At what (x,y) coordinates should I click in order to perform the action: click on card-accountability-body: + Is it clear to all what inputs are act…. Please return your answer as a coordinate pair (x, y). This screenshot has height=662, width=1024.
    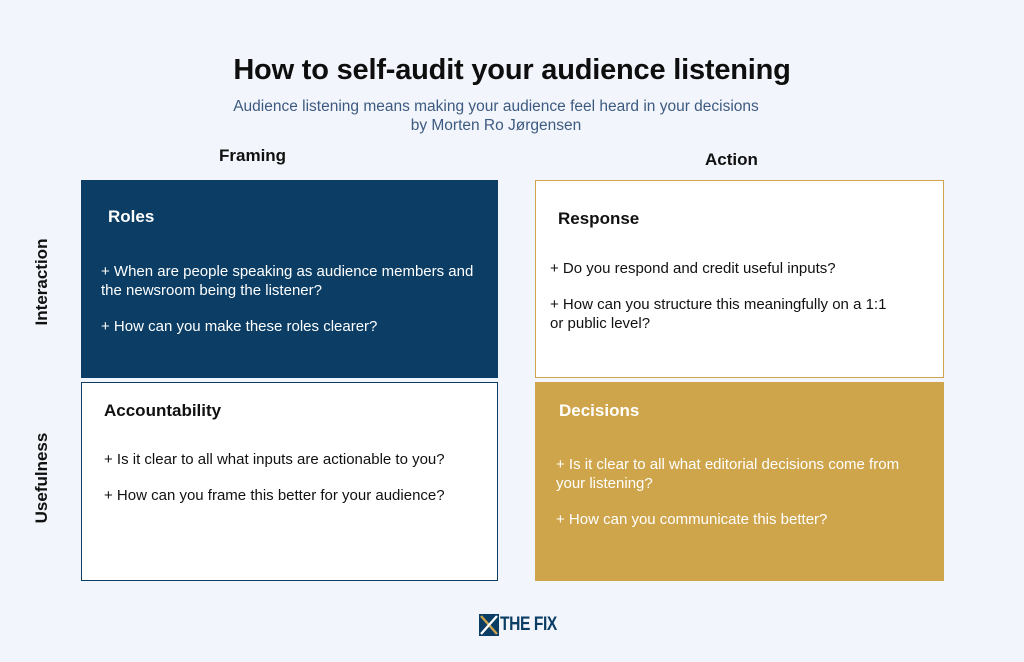
    Looking at the image, I should click on (276, 486).